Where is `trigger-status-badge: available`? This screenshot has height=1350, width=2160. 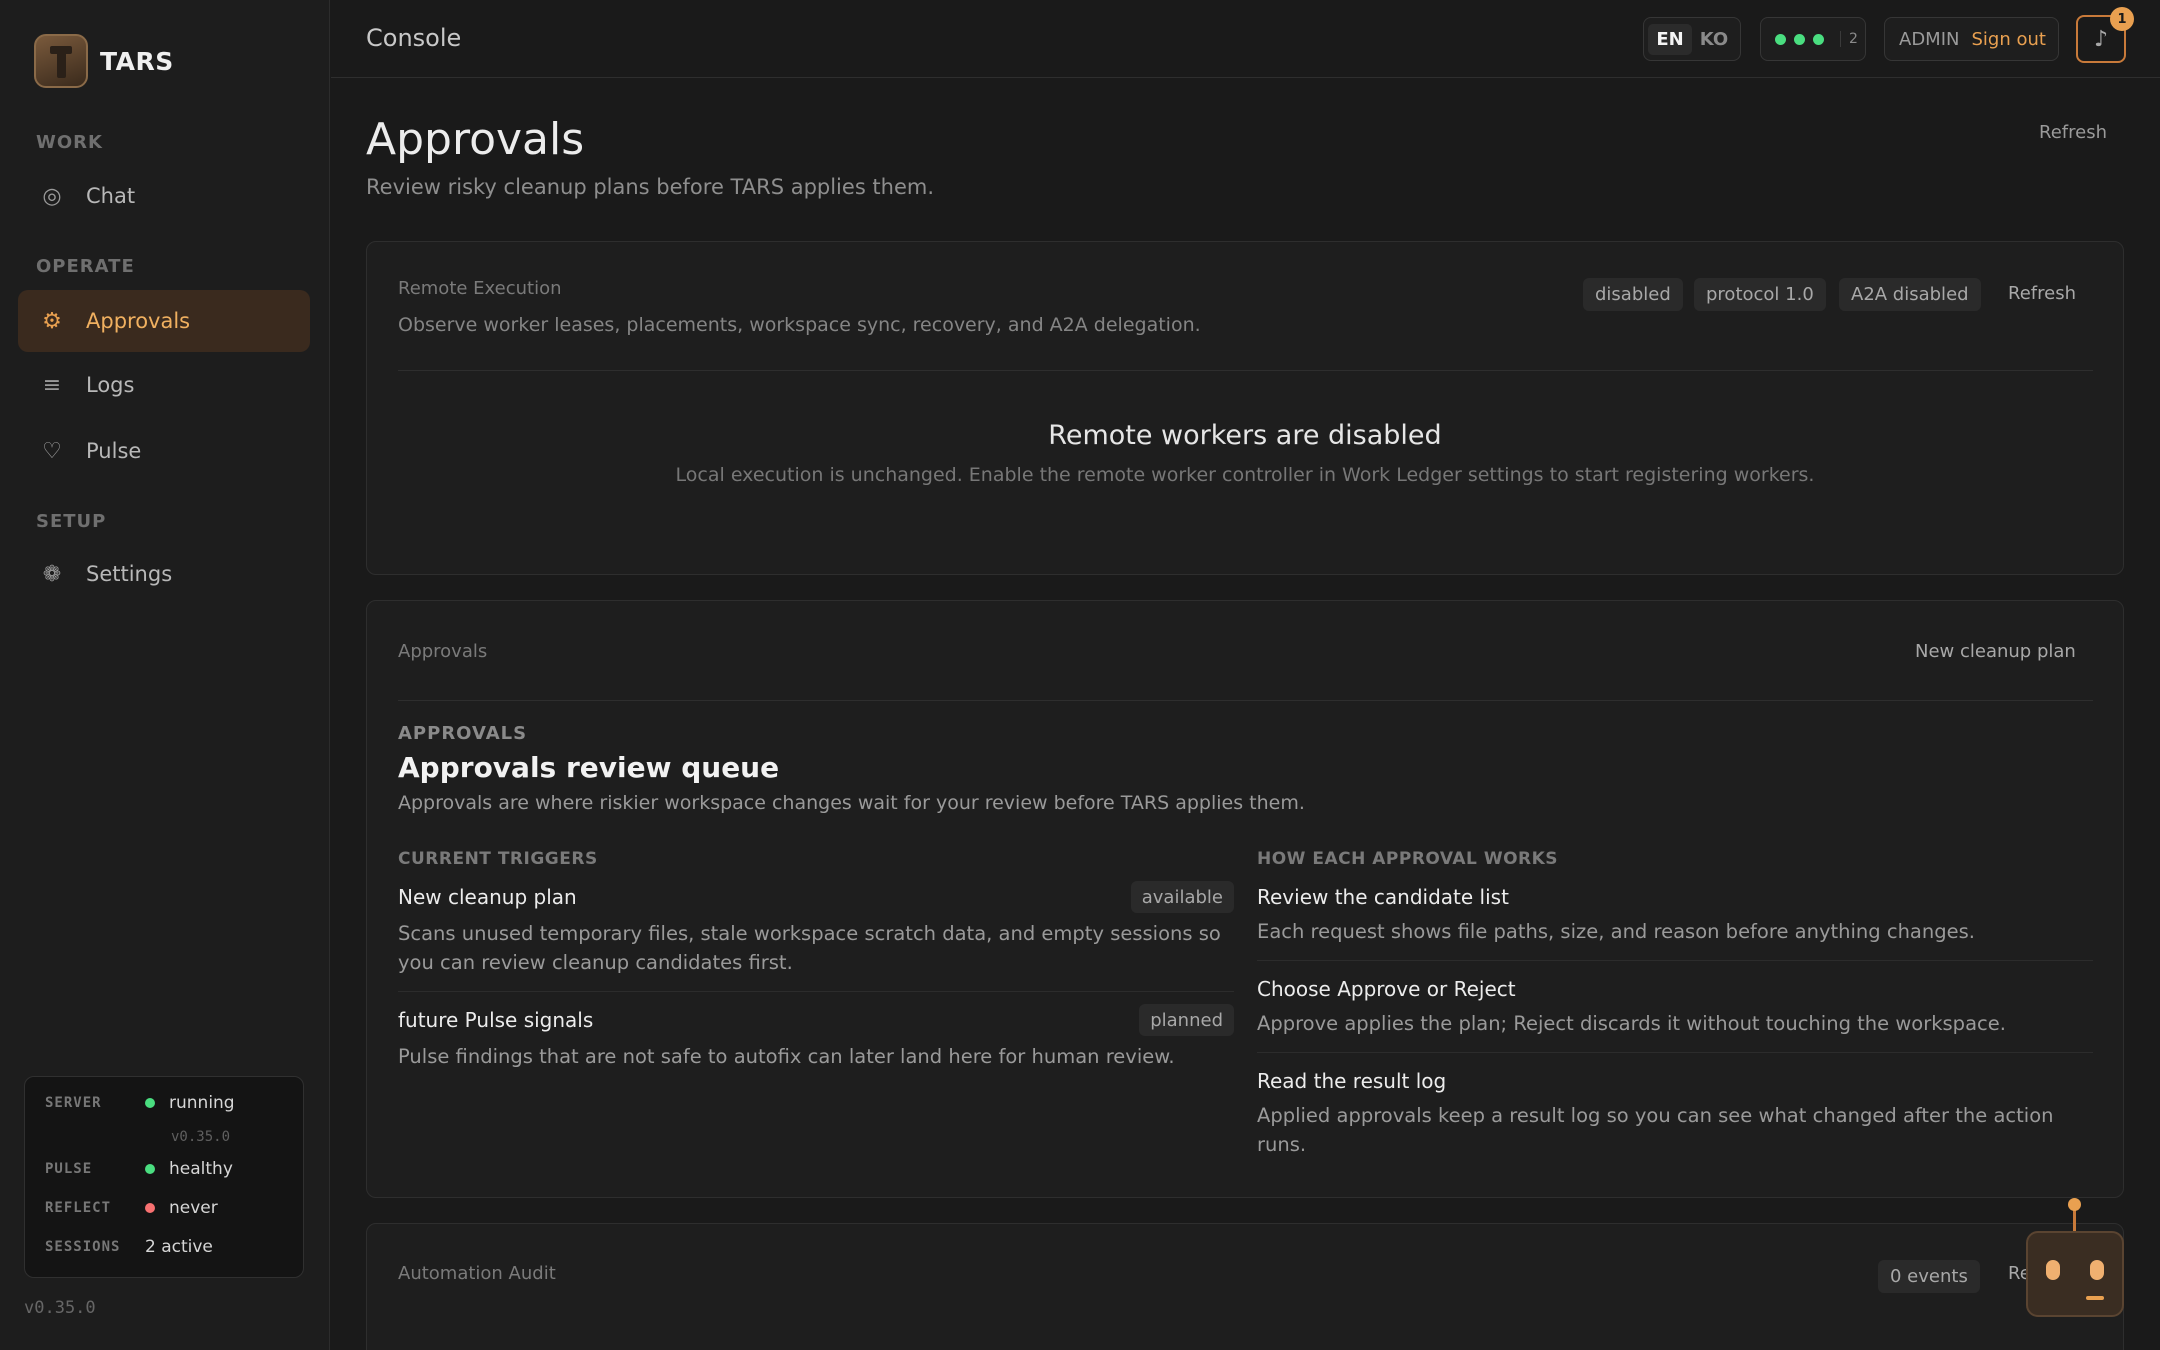
trigger-status-badge: available is located at coordinates (1182, 897).